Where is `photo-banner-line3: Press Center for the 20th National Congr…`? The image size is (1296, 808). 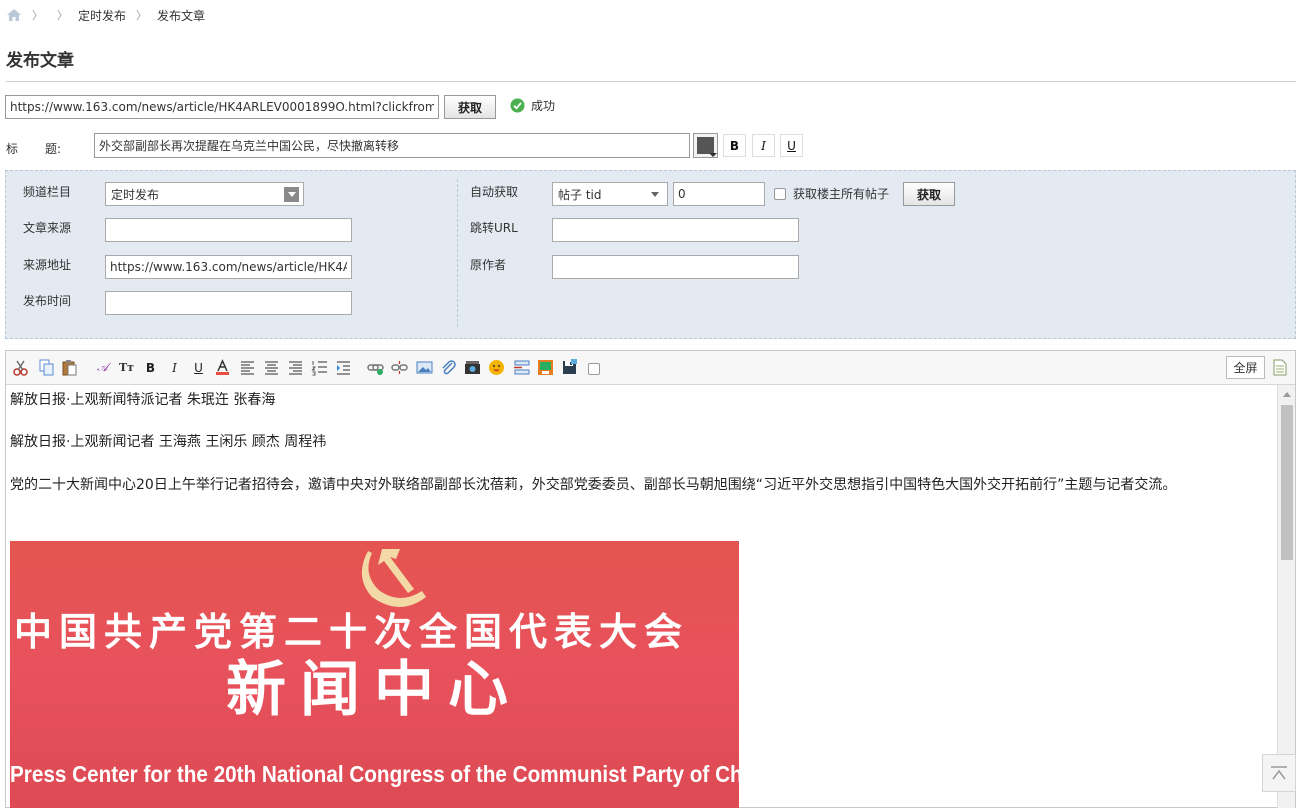 photo-banner-line3: Press Center for the 20th National Congr… is located at coordinates (374, 774).